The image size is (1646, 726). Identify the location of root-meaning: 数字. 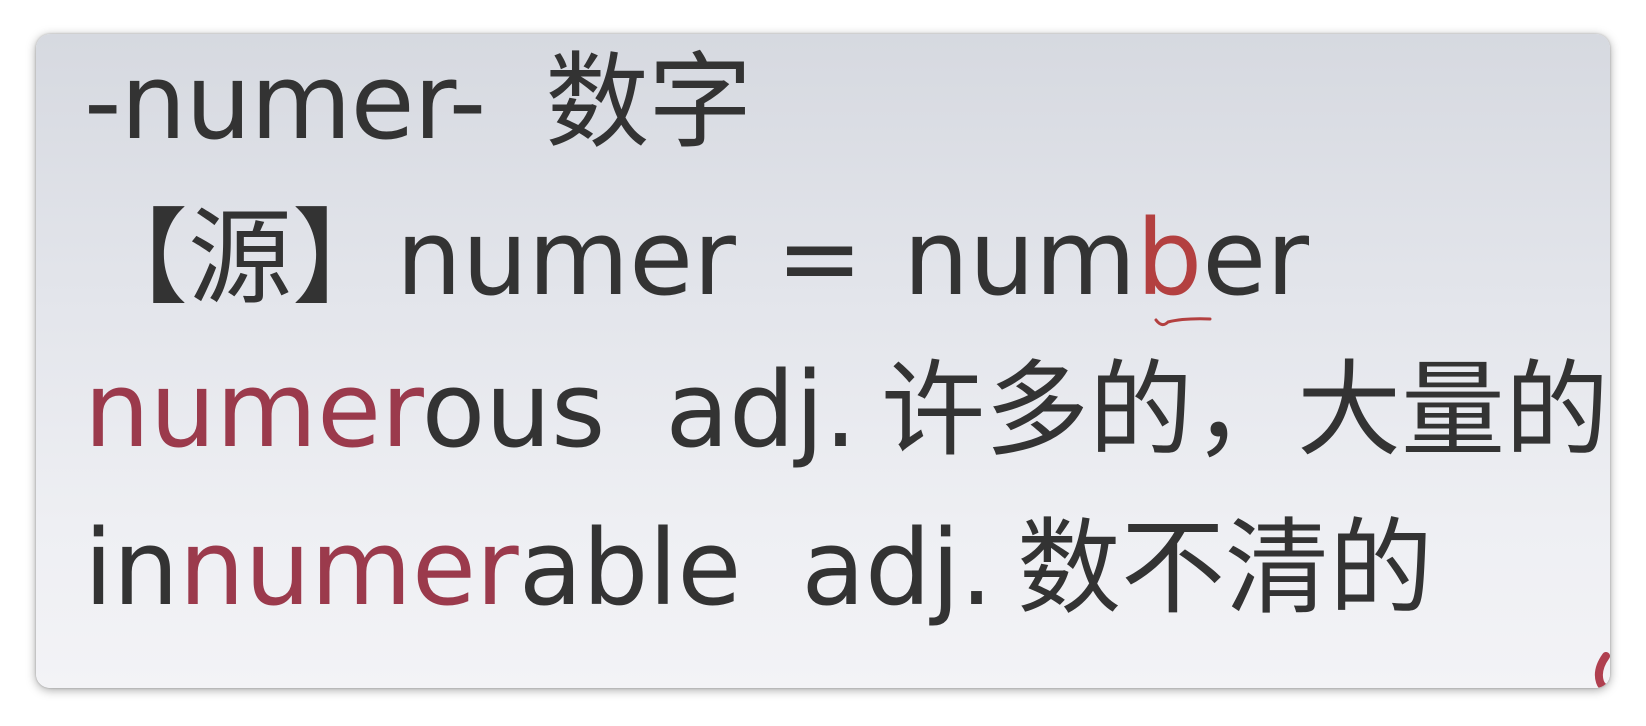
(648, 102).